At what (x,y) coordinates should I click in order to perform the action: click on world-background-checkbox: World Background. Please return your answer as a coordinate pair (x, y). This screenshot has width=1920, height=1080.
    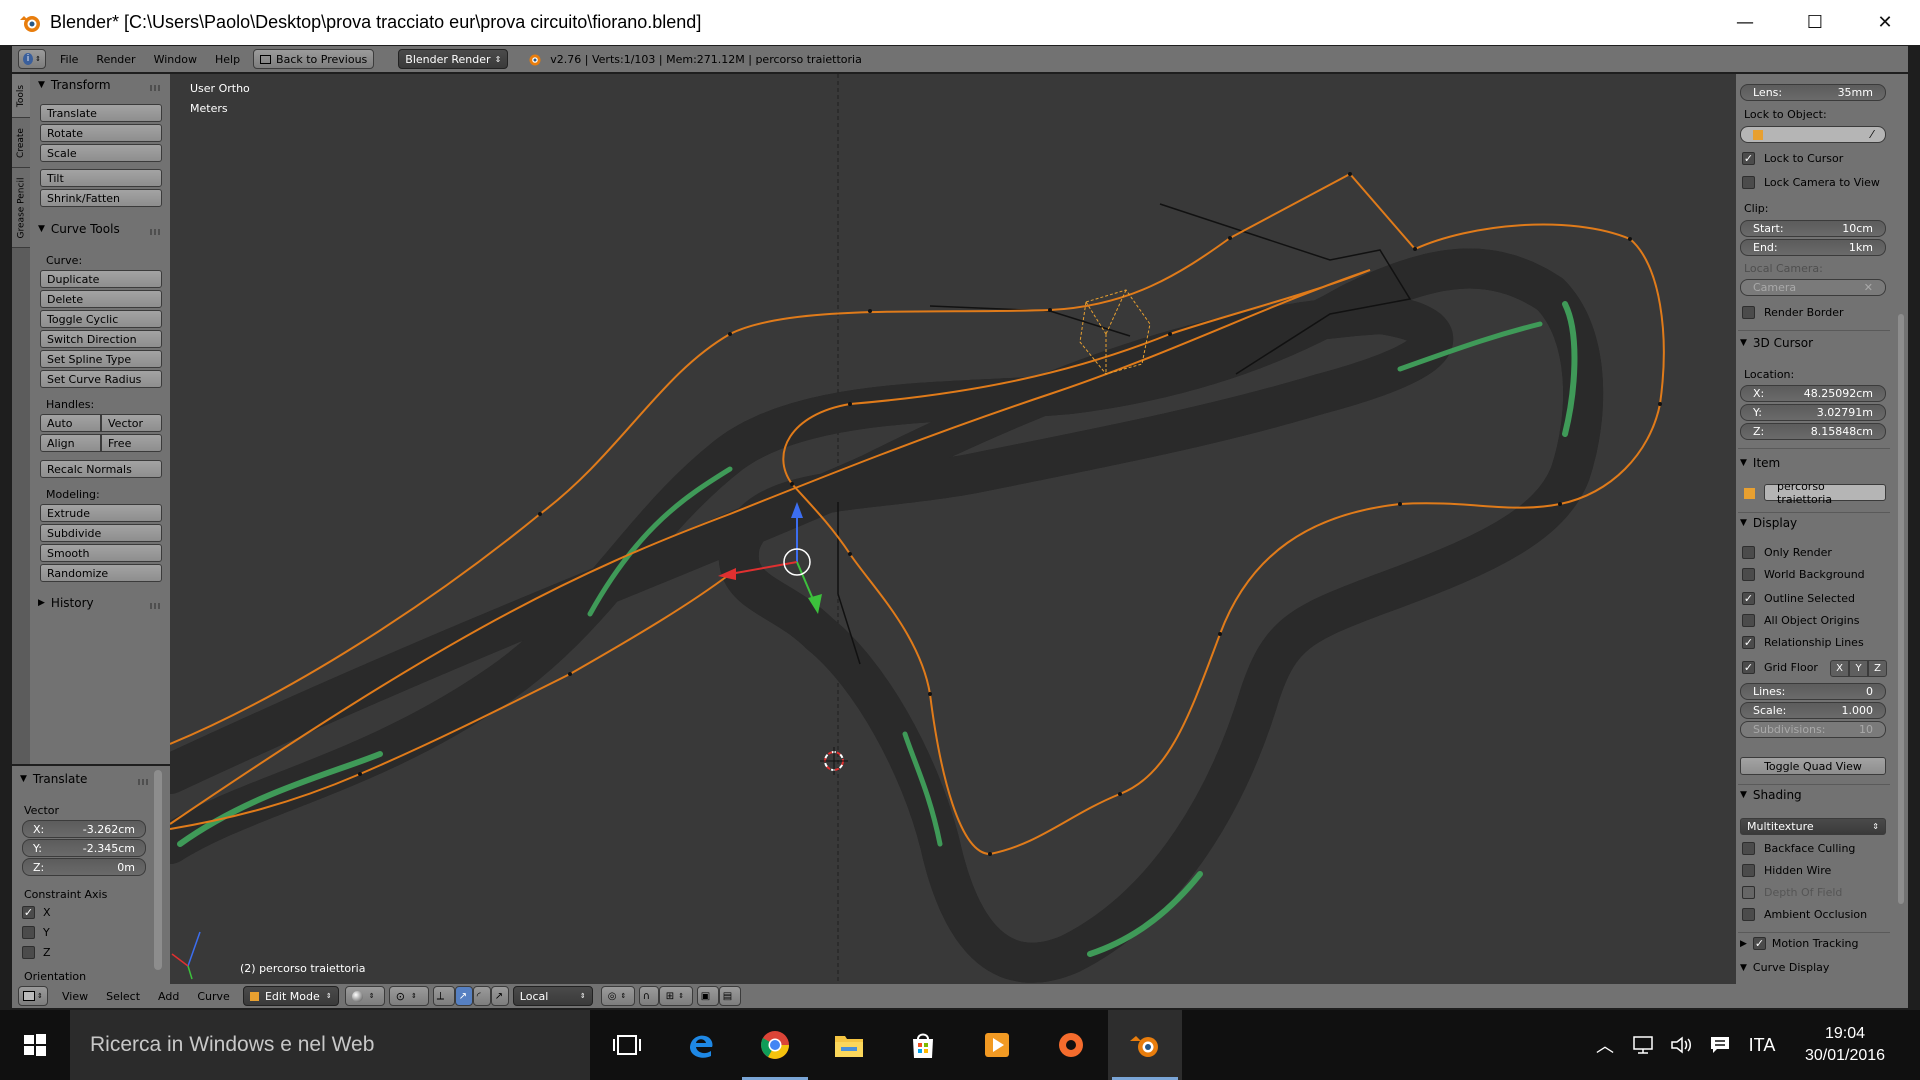
    Looking at the image, I should click on (1803, 574).